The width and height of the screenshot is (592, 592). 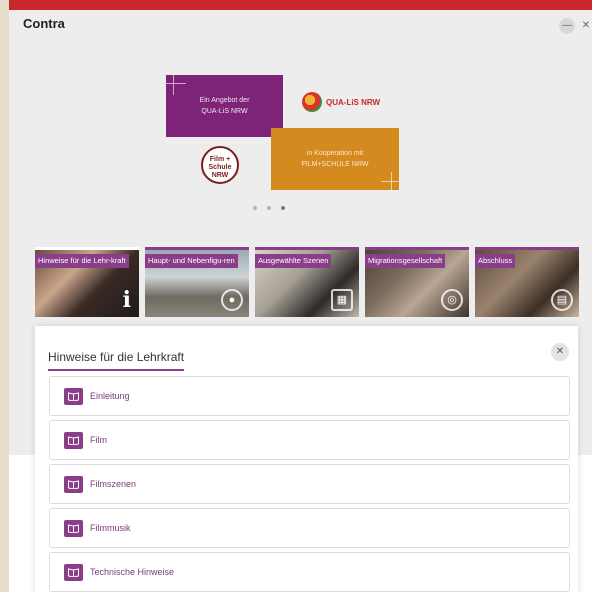 What do you see at coordinates (126, 300) in the screenshot?
I see `info-icon: i` at bounding box center [126, 300].